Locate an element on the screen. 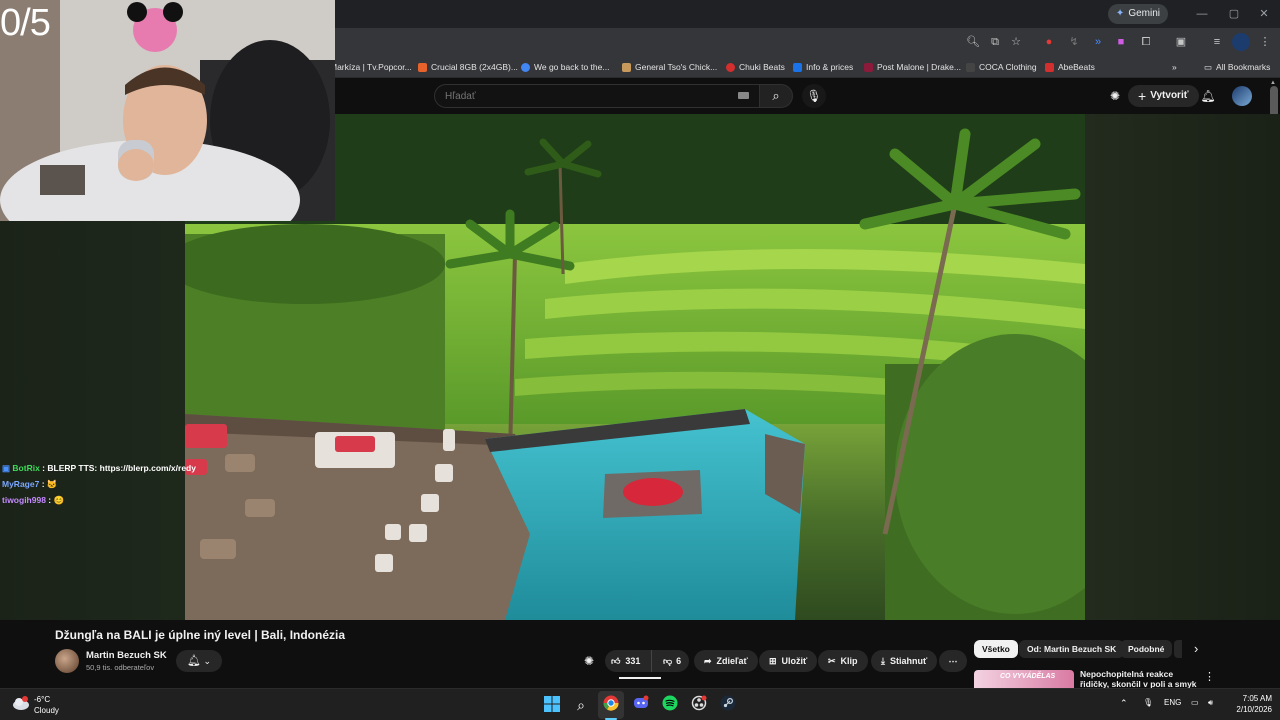 The height and width of the screenshot is (720, 1280). language-indicator: ENG is located at coordinates (1172, 702).